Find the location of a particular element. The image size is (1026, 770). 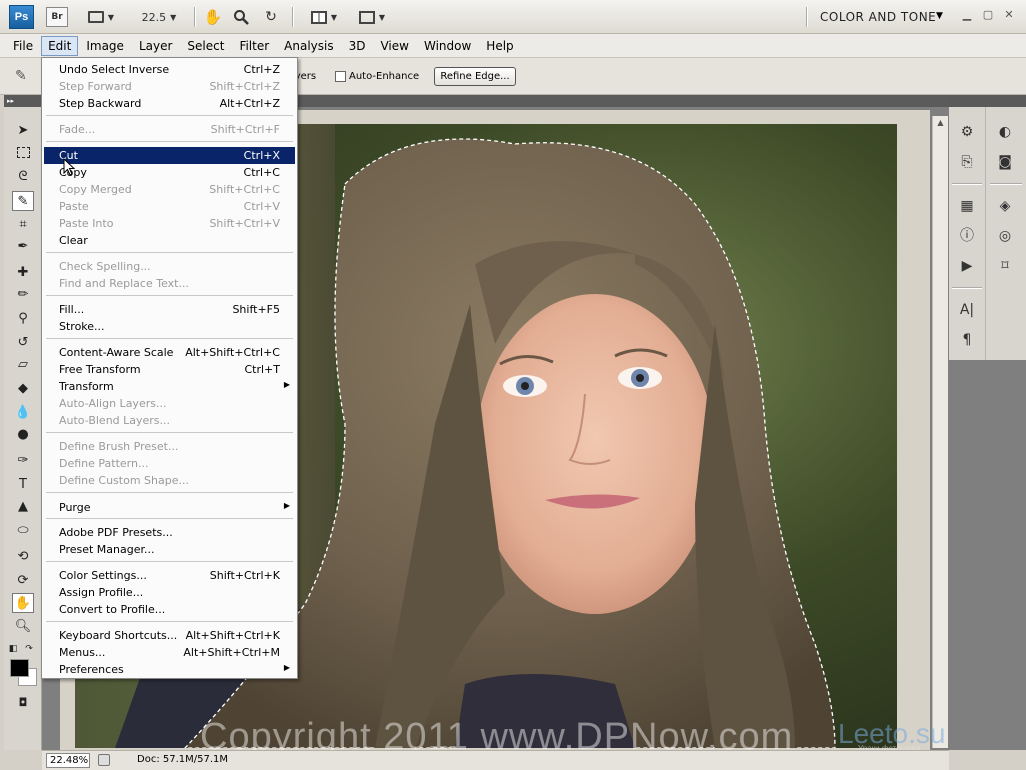

history-brush-tool-icon: ↺ is located at coordinates (23, 343).